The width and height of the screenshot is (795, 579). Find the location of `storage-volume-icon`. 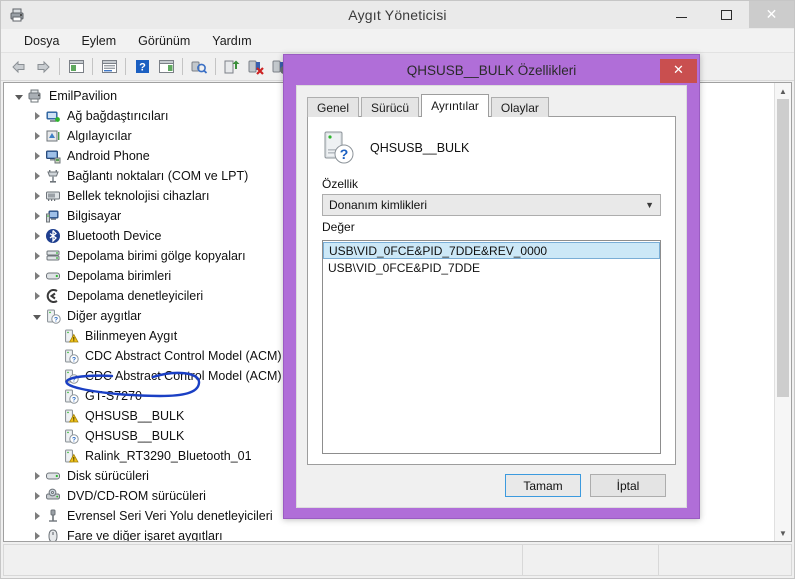

storage-volume-icon is located at coordinates (53, 276).